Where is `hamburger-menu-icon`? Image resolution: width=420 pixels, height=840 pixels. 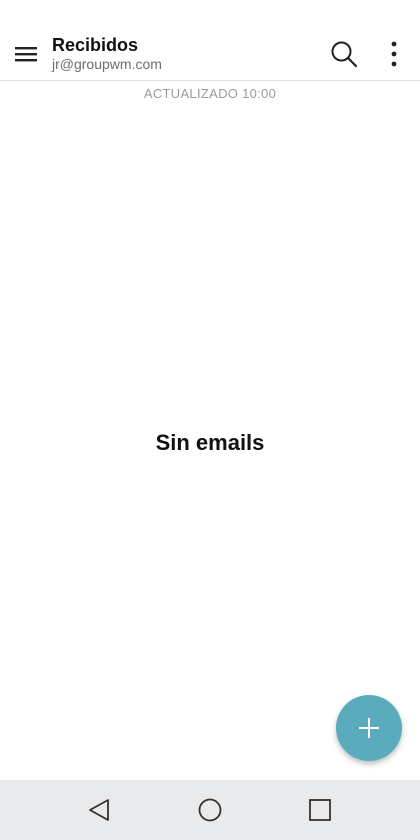 hamburger-menu-icon is located at coordinates (26, 54).